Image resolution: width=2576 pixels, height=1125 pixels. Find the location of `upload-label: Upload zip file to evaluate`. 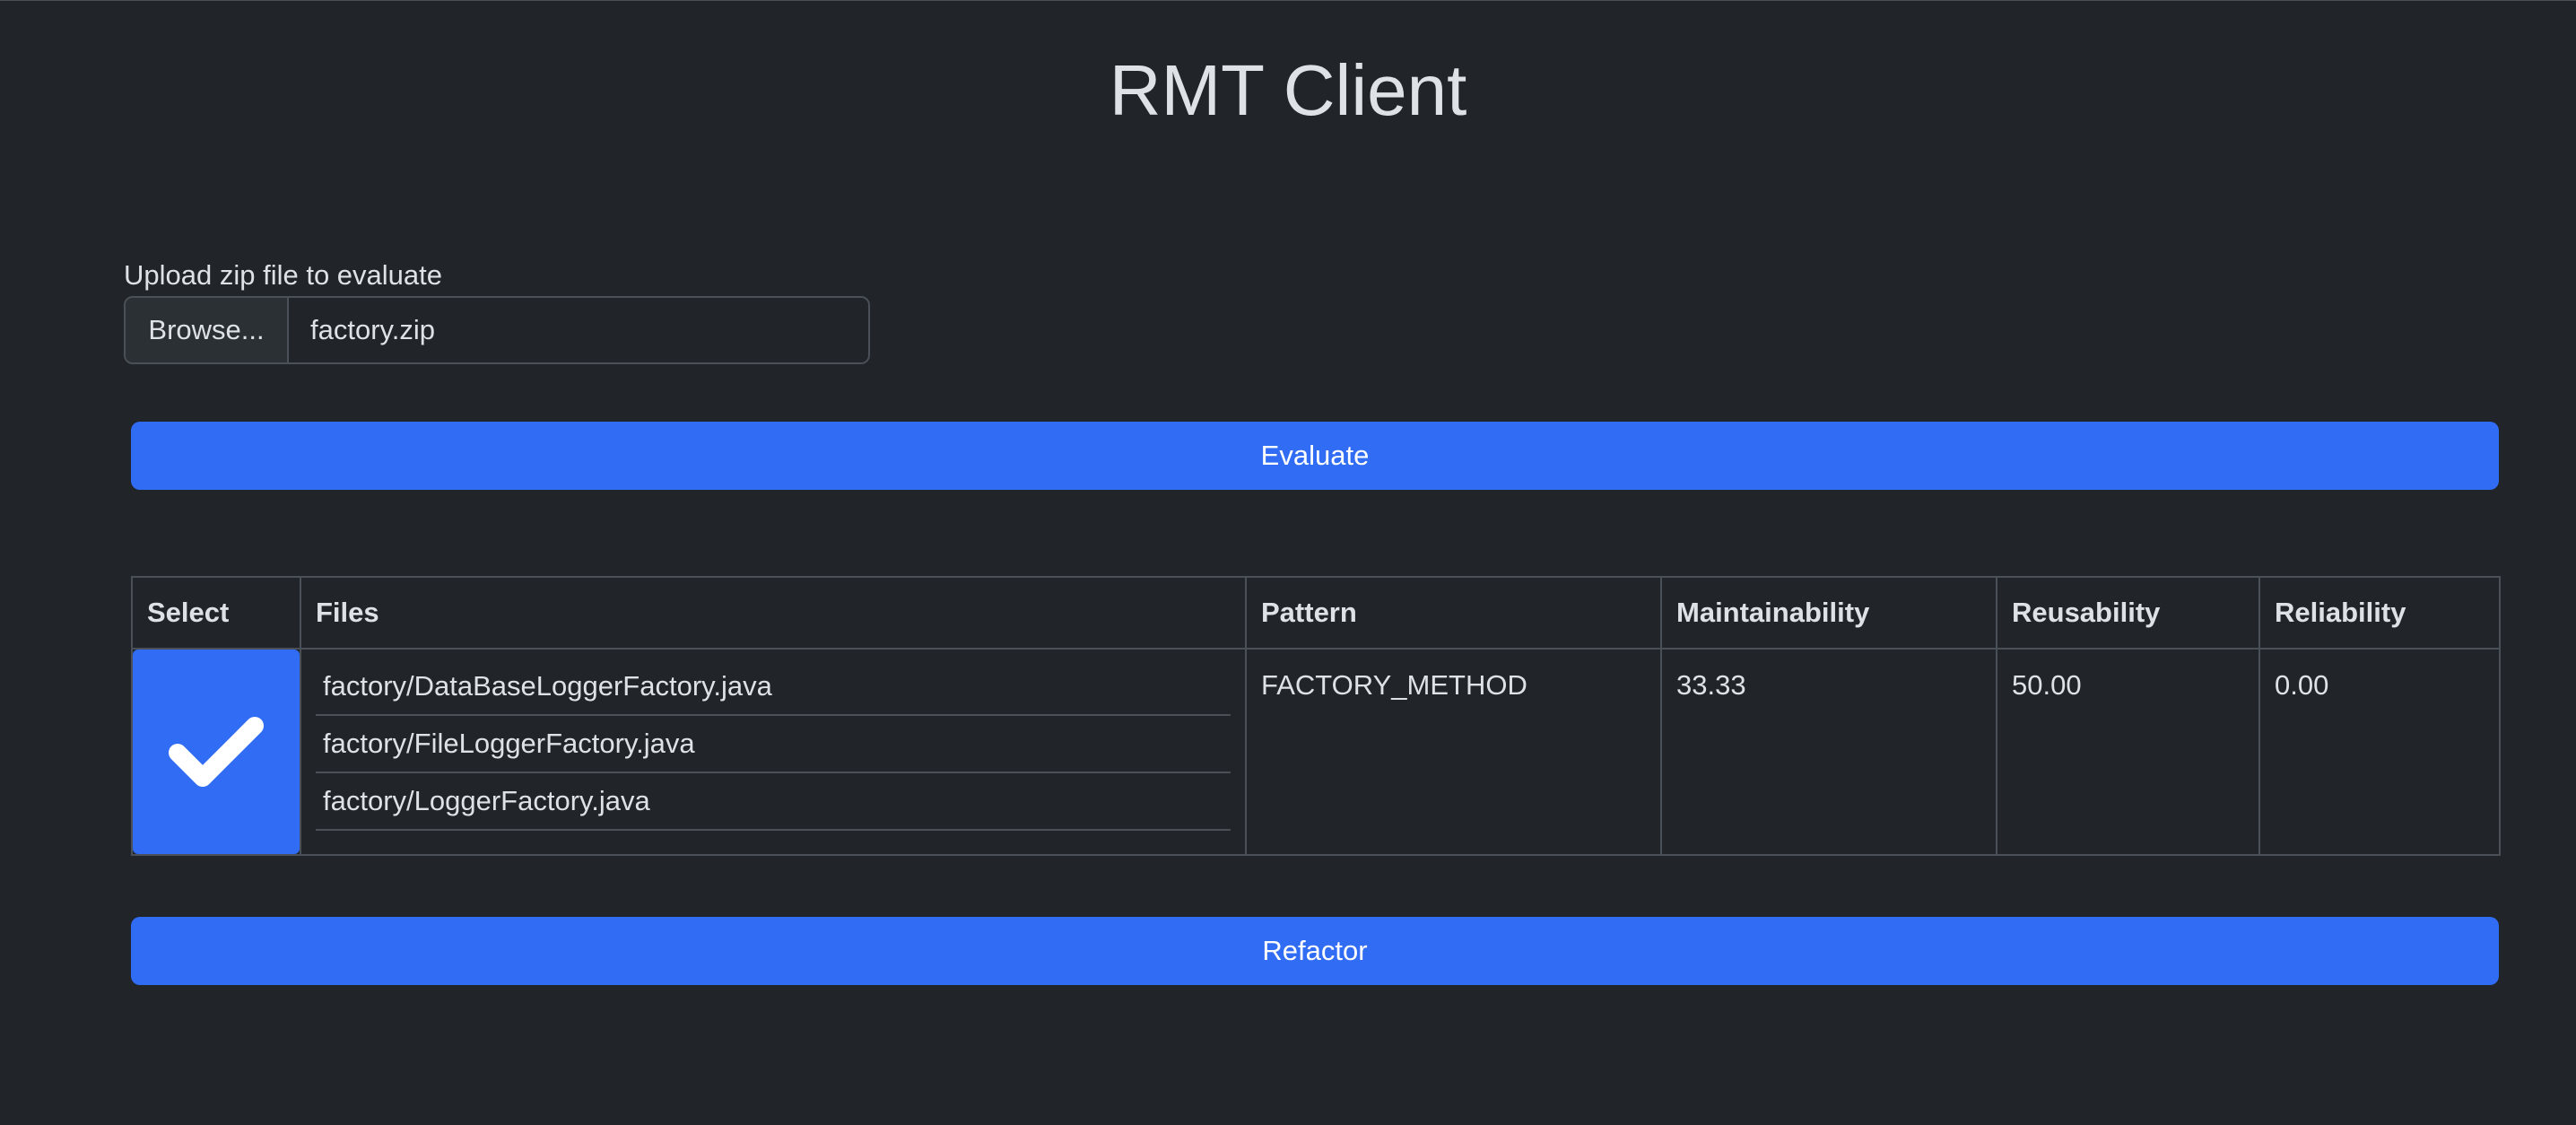

upload-label: Upload zip file to evaluate is located at coordinates (283, 275).